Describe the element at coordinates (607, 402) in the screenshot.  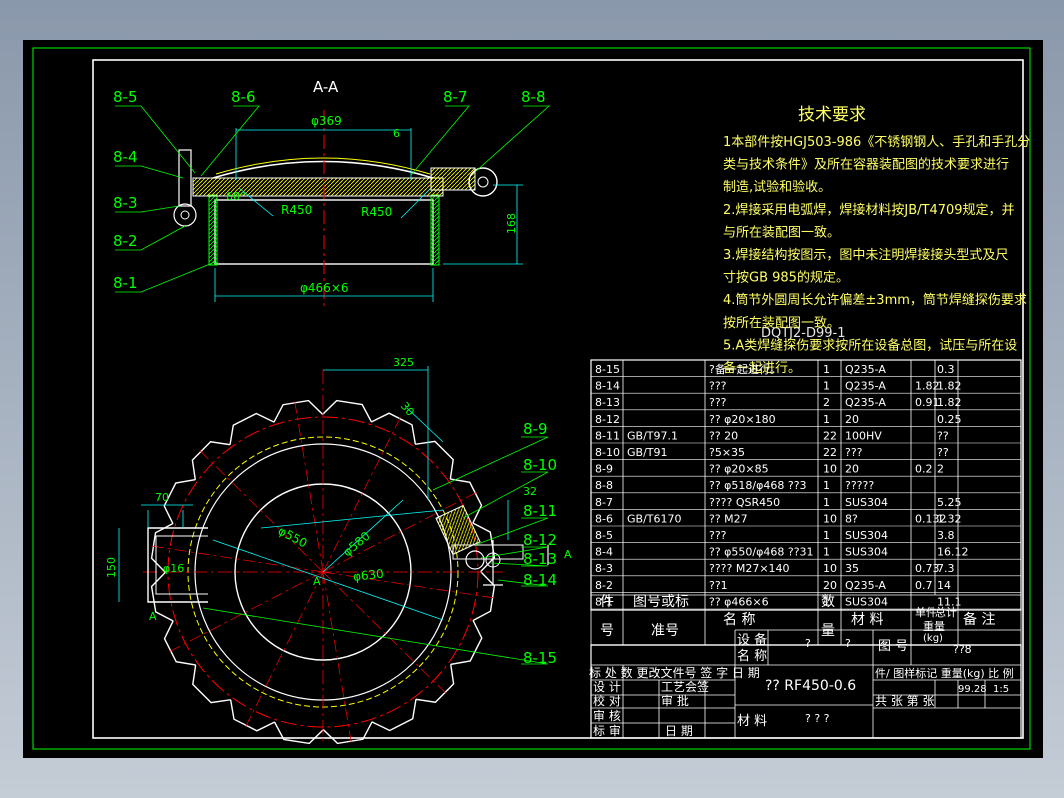
I see `bom-cell-no: 8-13` at that location.